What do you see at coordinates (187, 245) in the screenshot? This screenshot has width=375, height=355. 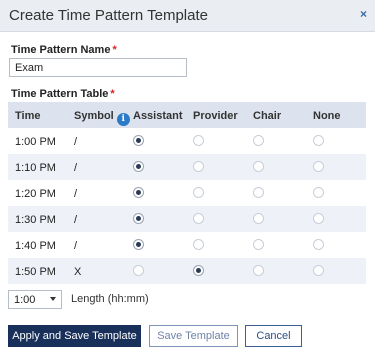 I see `table-row: 1:40 PM /` at bounding box center [187, 245].